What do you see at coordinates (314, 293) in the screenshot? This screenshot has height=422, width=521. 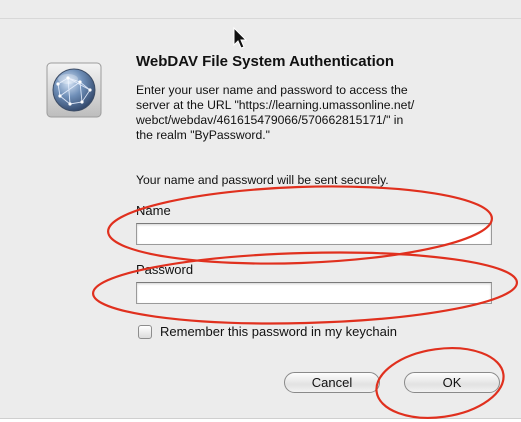 I see `password-field` at bounding box center [314, 293].